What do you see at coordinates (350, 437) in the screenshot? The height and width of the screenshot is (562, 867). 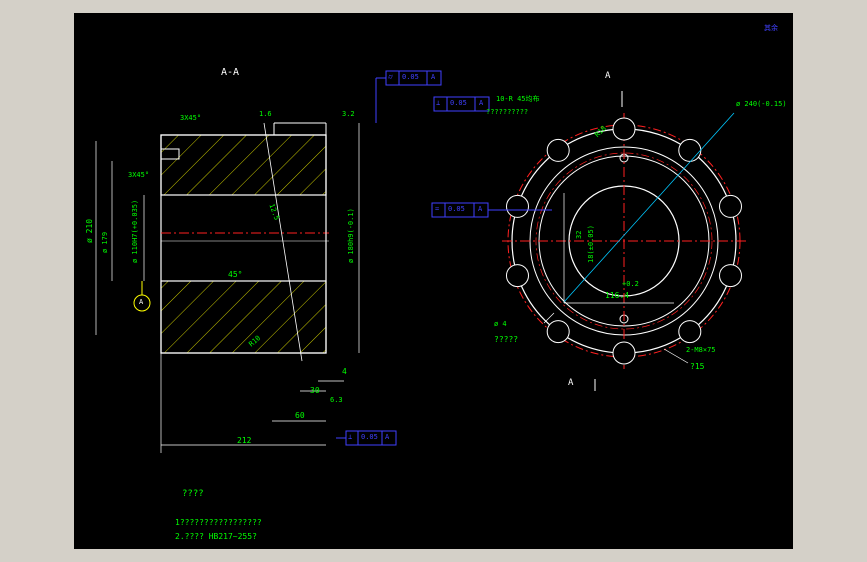 I see `frame4-symbol: ⊥` at bounding box center [350, 437].